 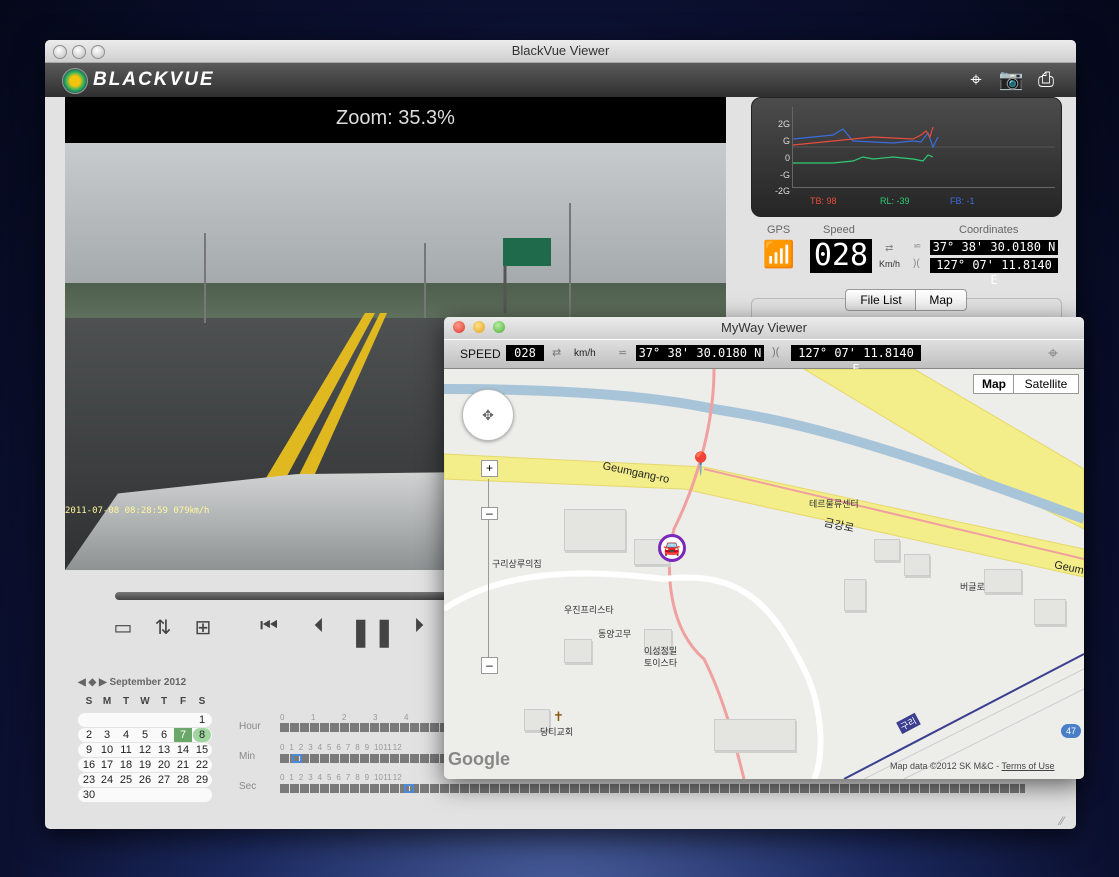 I want to click on myway-titlebar: MyWay Viewer, so click(x=764, y=328).